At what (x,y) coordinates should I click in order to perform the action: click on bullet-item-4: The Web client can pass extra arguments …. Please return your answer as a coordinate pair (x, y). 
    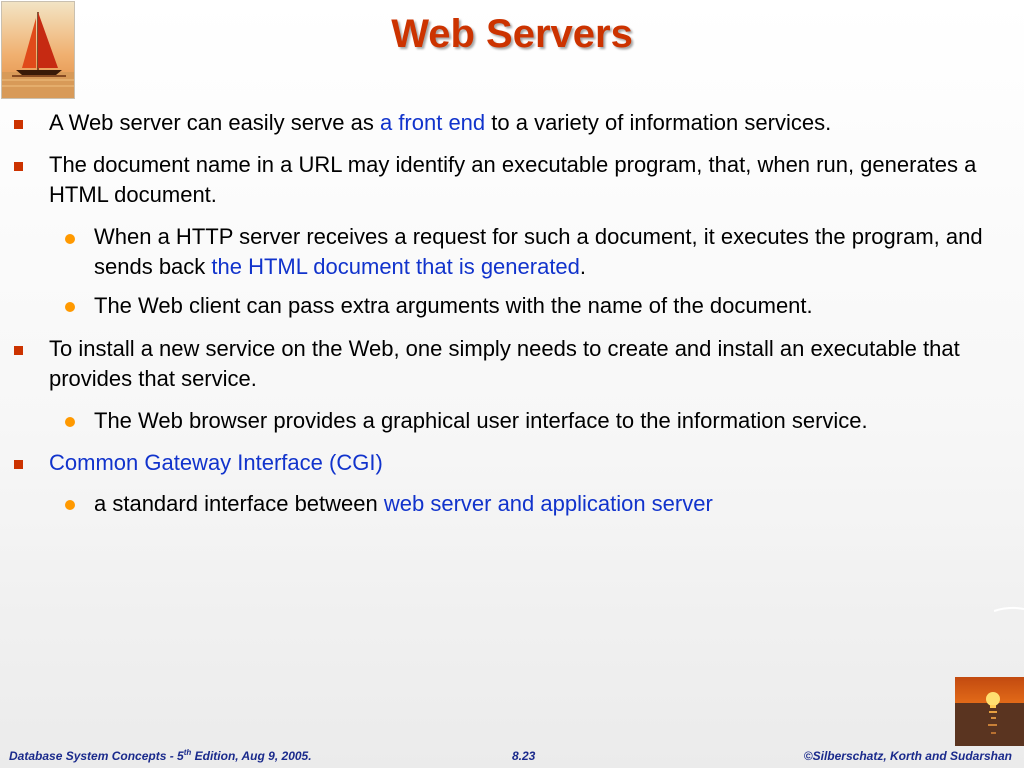
    Looking at the image, I should click on (551, 306).